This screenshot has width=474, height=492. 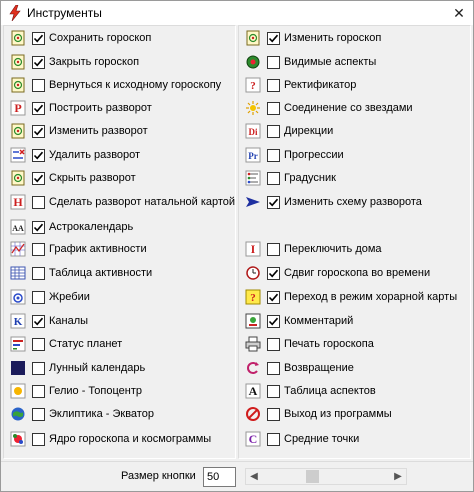 What do you see at coordinates (357, 273) in the screenshot?
I see `tool-label: Сдвиг гороскопа во времени` at bounding box center [357, 273].